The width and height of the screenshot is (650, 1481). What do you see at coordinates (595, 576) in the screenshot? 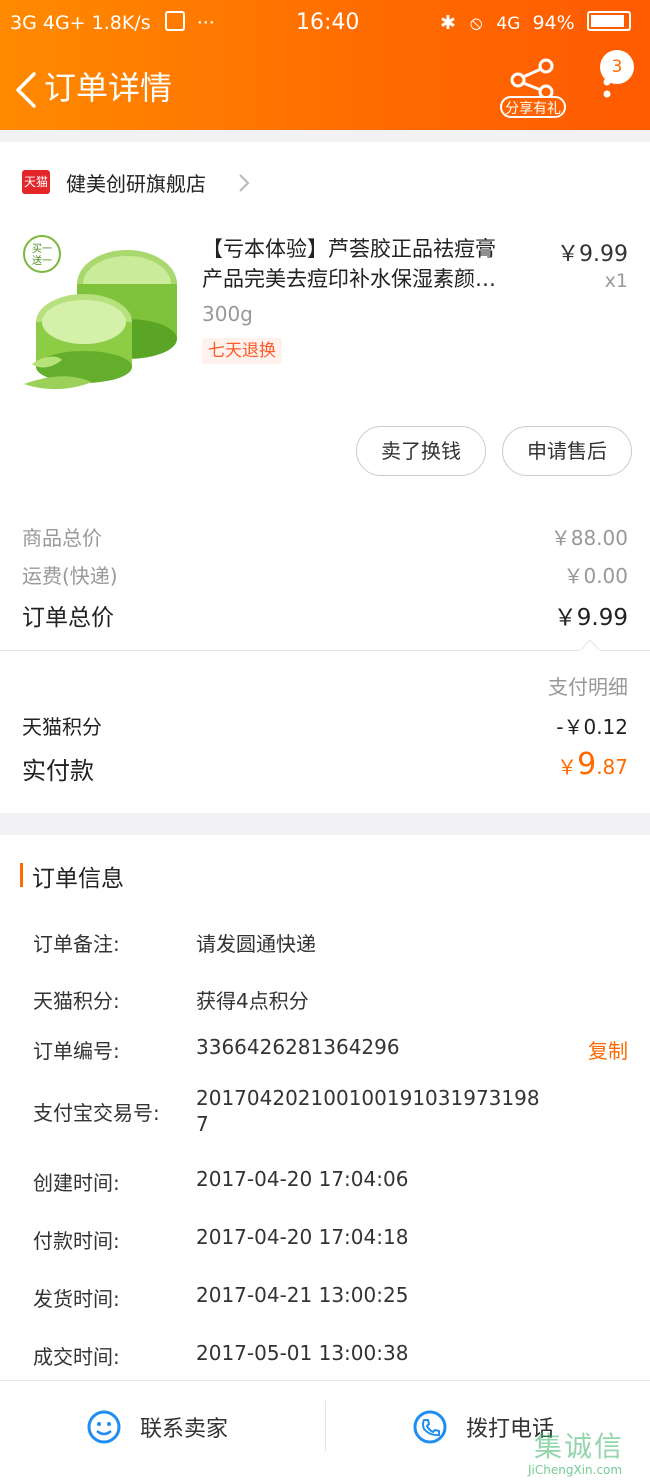
I see `shipping-value: ￥0.00` at bounding box center [595, 576].